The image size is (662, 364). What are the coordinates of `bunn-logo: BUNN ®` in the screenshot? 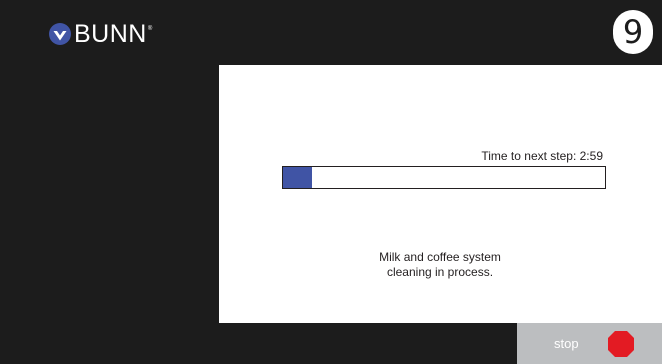 It's located at (100, 34).